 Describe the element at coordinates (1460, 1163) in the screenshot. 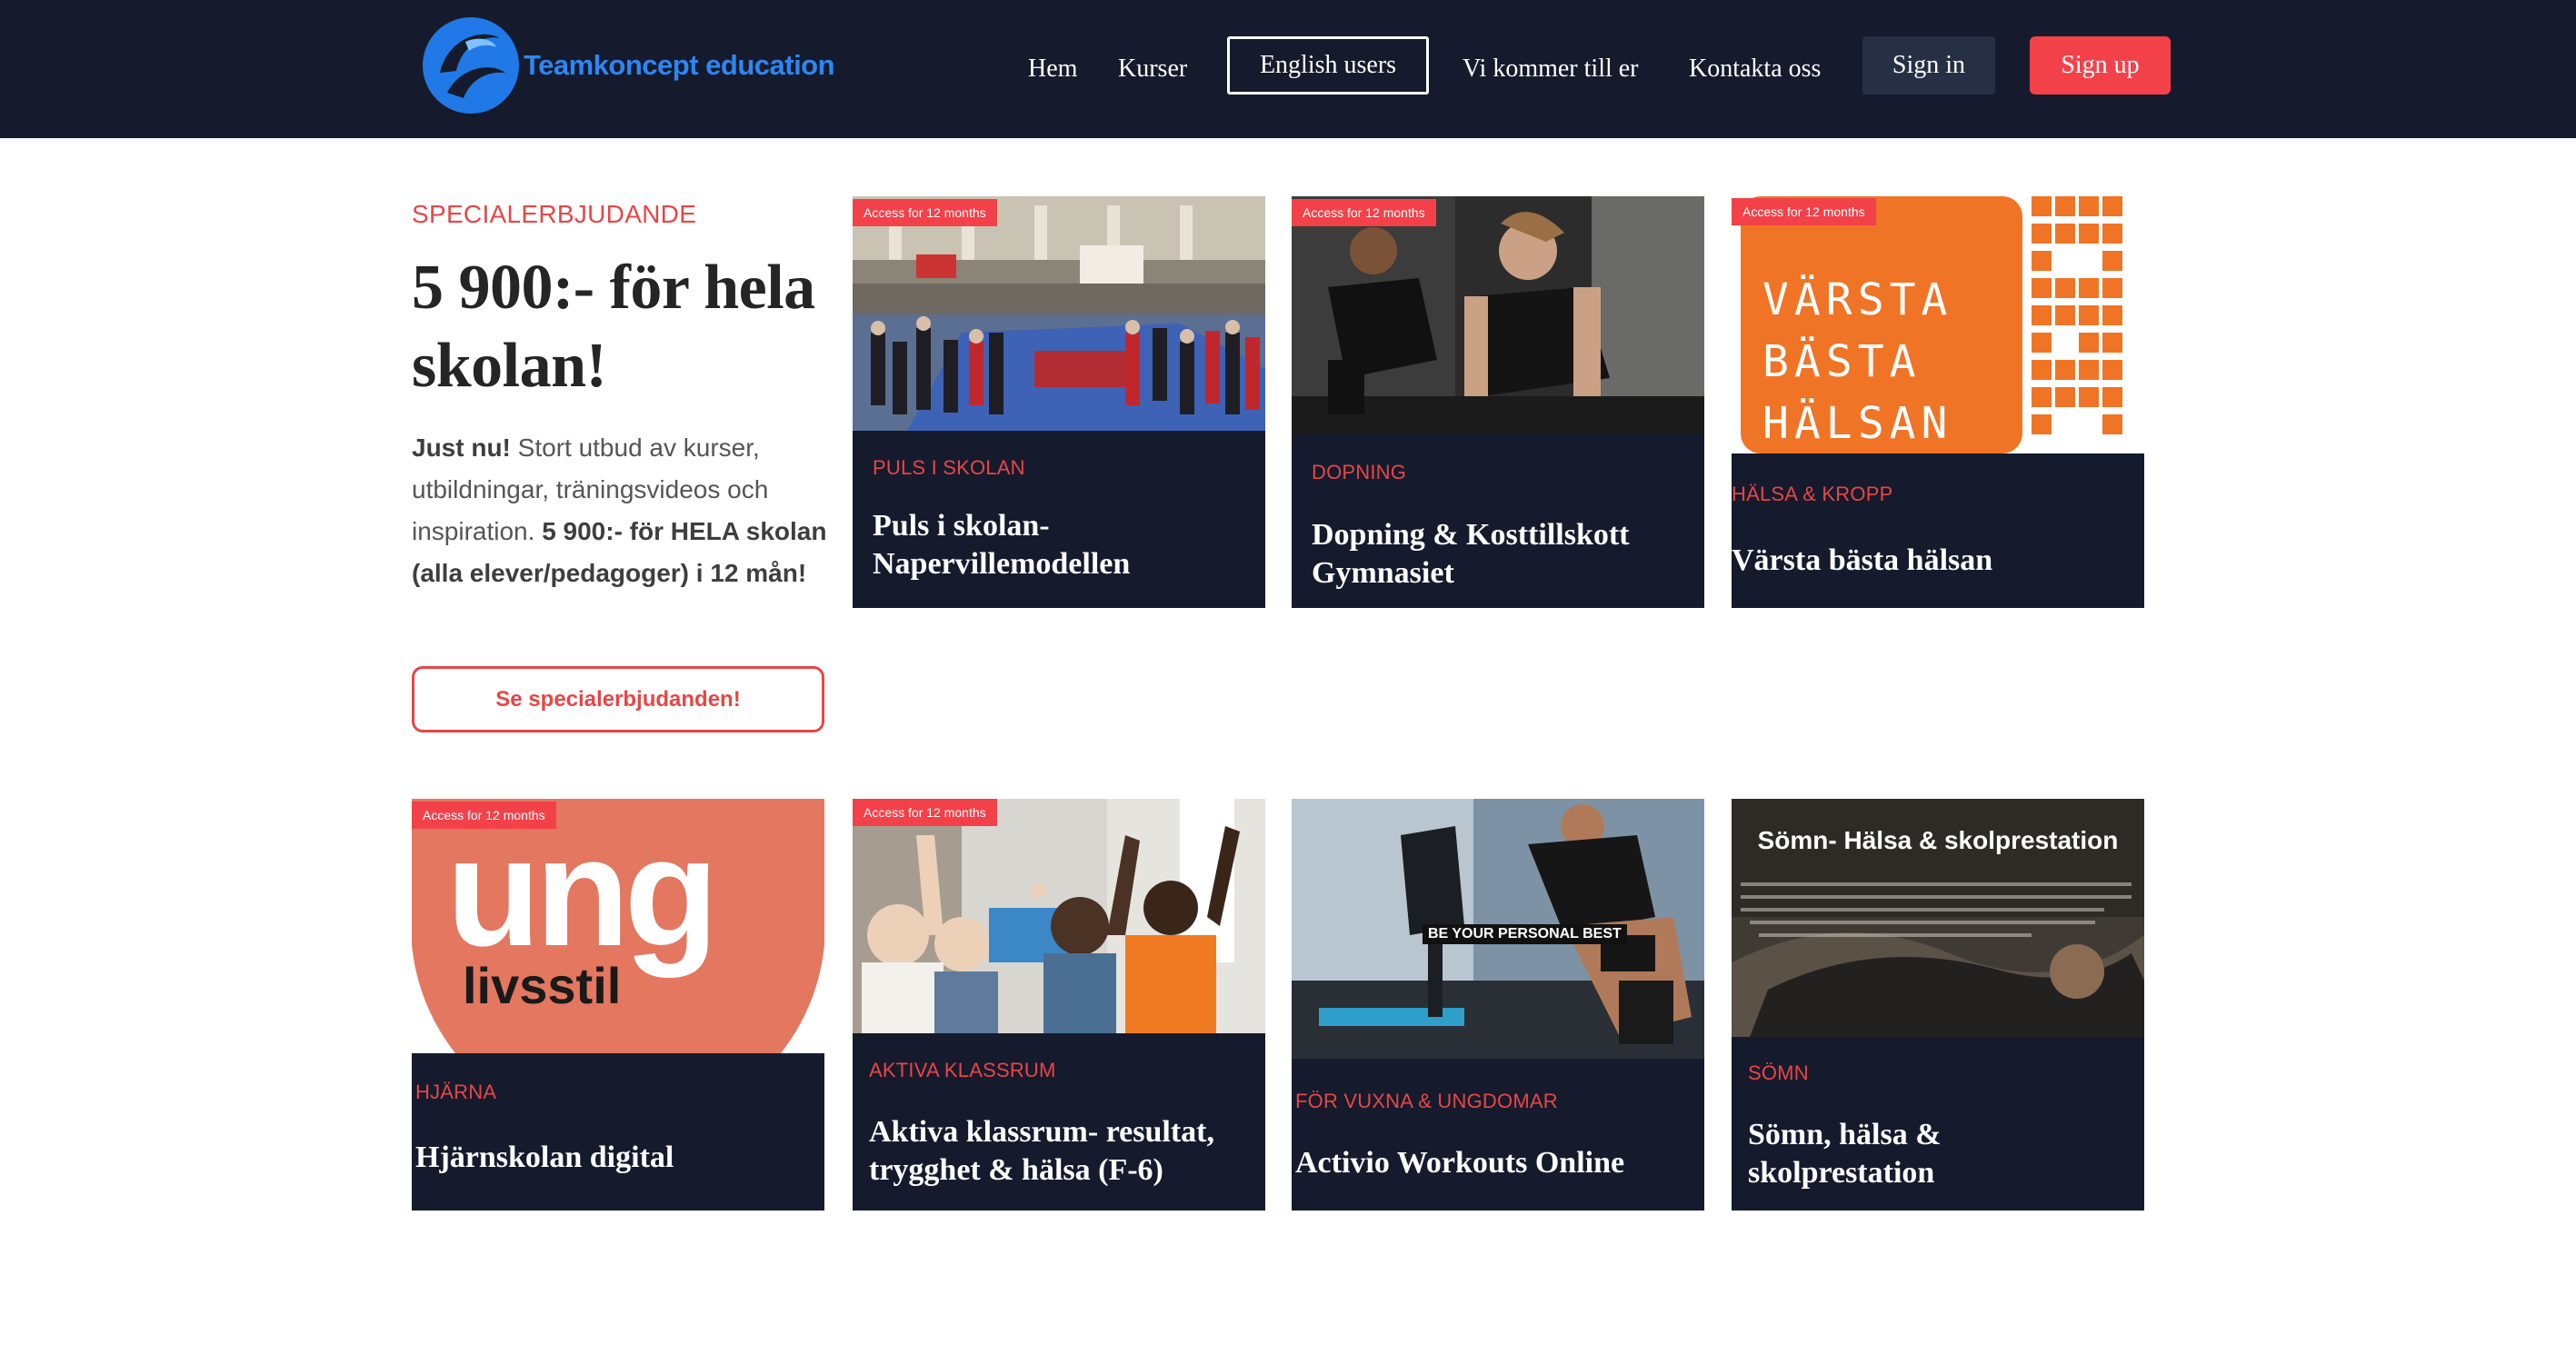

I see `course-title: Activio Workouts Online` at that location.